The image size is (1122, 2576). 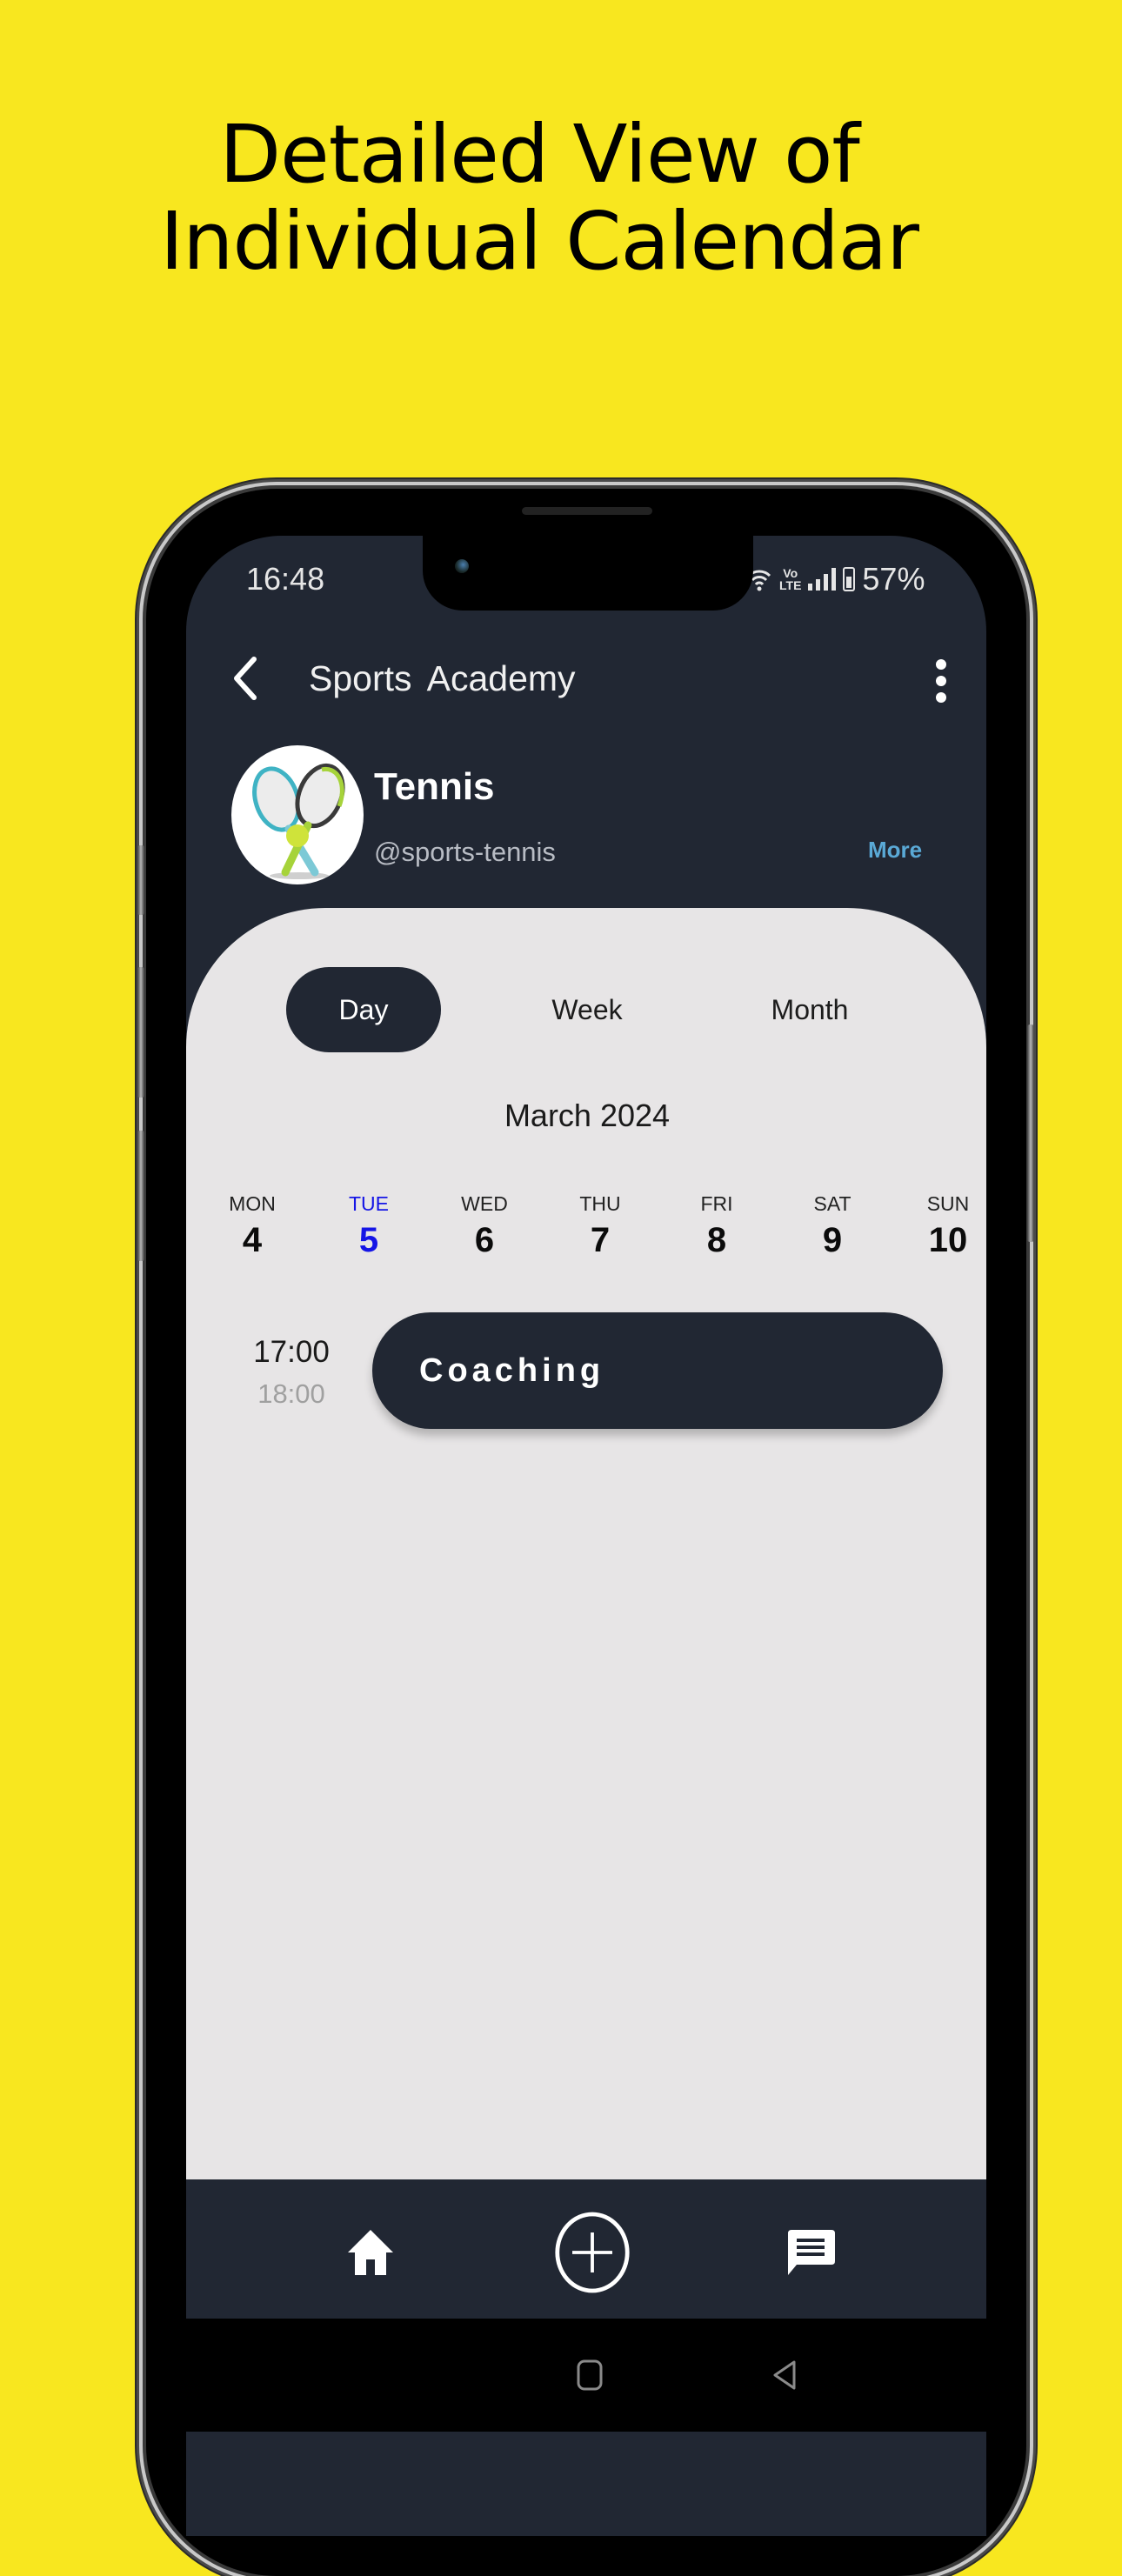 What do you see at coordinates (588, 568) in the screenshot?
I see `camera-notch` at bounding box center [588, 568].